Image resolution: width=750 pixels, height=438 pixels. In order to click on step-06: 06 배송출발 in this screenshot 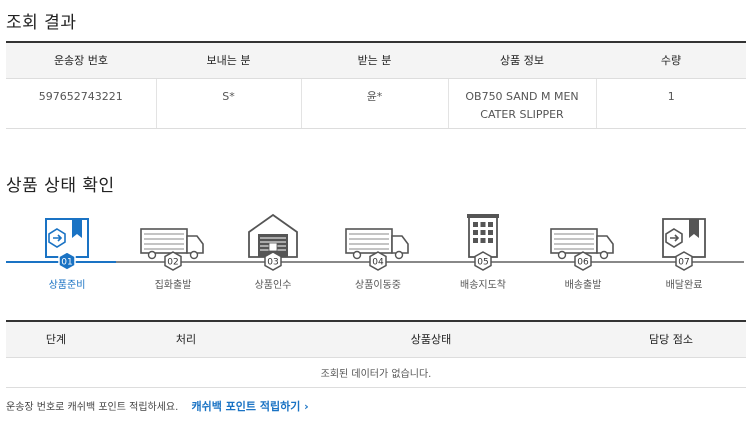, I will do `click(583, 252)`.